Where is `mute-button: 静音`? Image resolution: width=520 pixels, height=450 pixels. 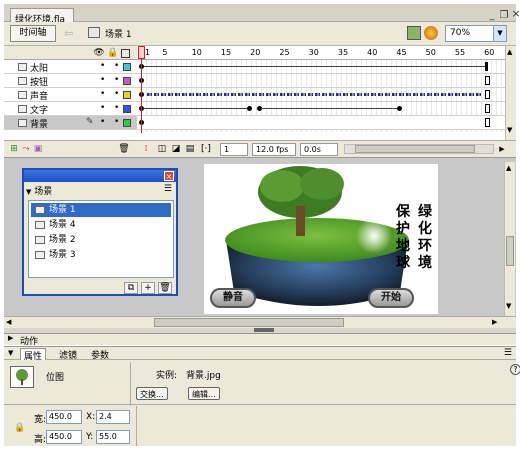 mute-button: 静音 is located at coordinates (233, 298).